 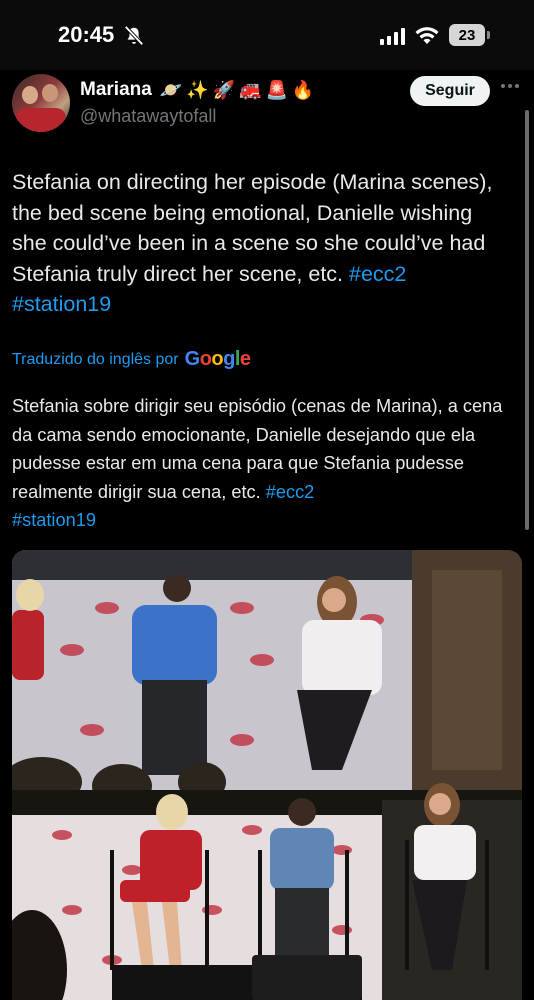 What do you see at coordinates (276, 90) in the screenshot?
I see `police-light-icon: 🚨` at bounding box center [276, 90].